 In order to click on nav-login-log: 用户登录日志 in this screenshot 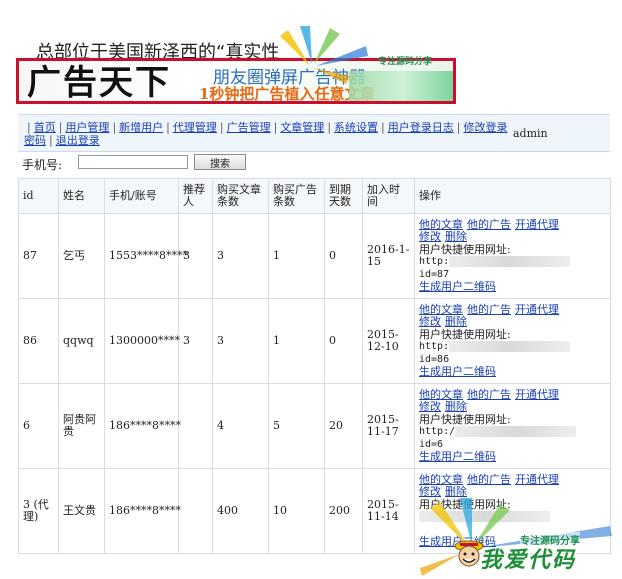, I will do `click(421, 127)`.